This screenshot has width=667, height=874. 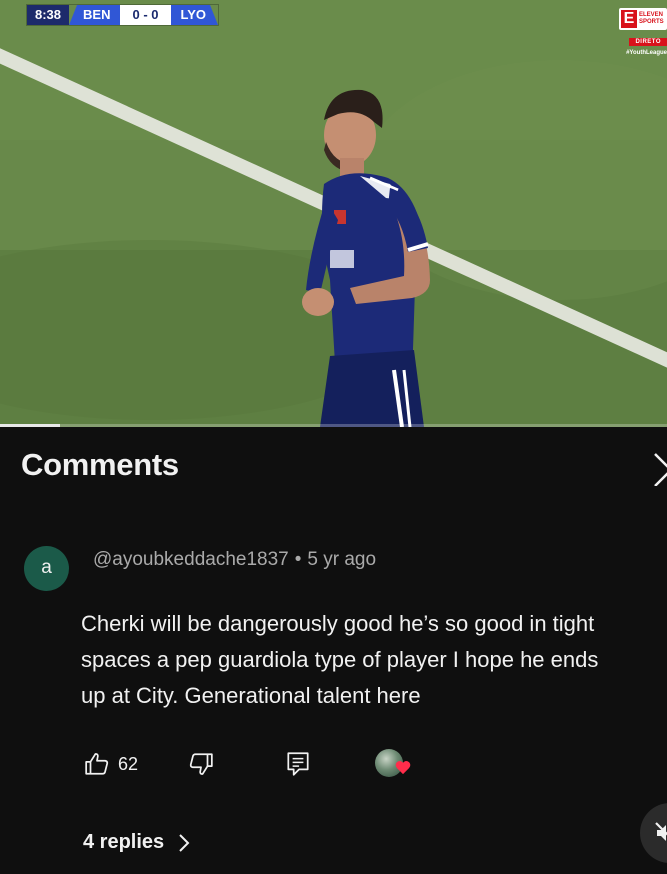 I want to click on comment-meta: @ayoubkeddache1837 • 5 yr ago, so click(x=234, y=560).